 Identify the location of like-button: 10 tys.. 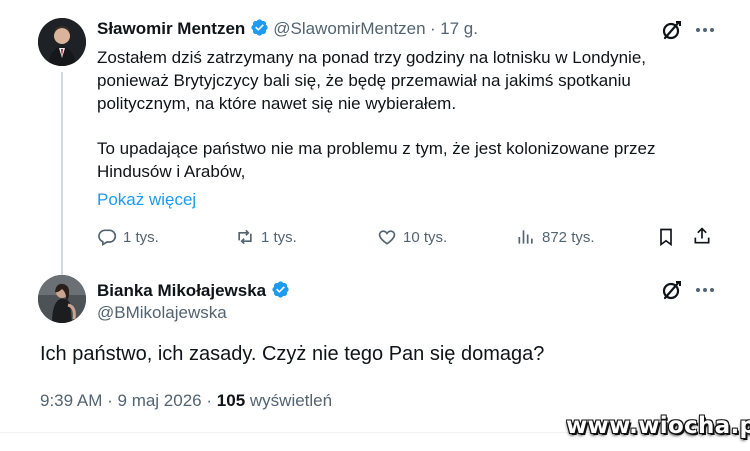
(412, 237).